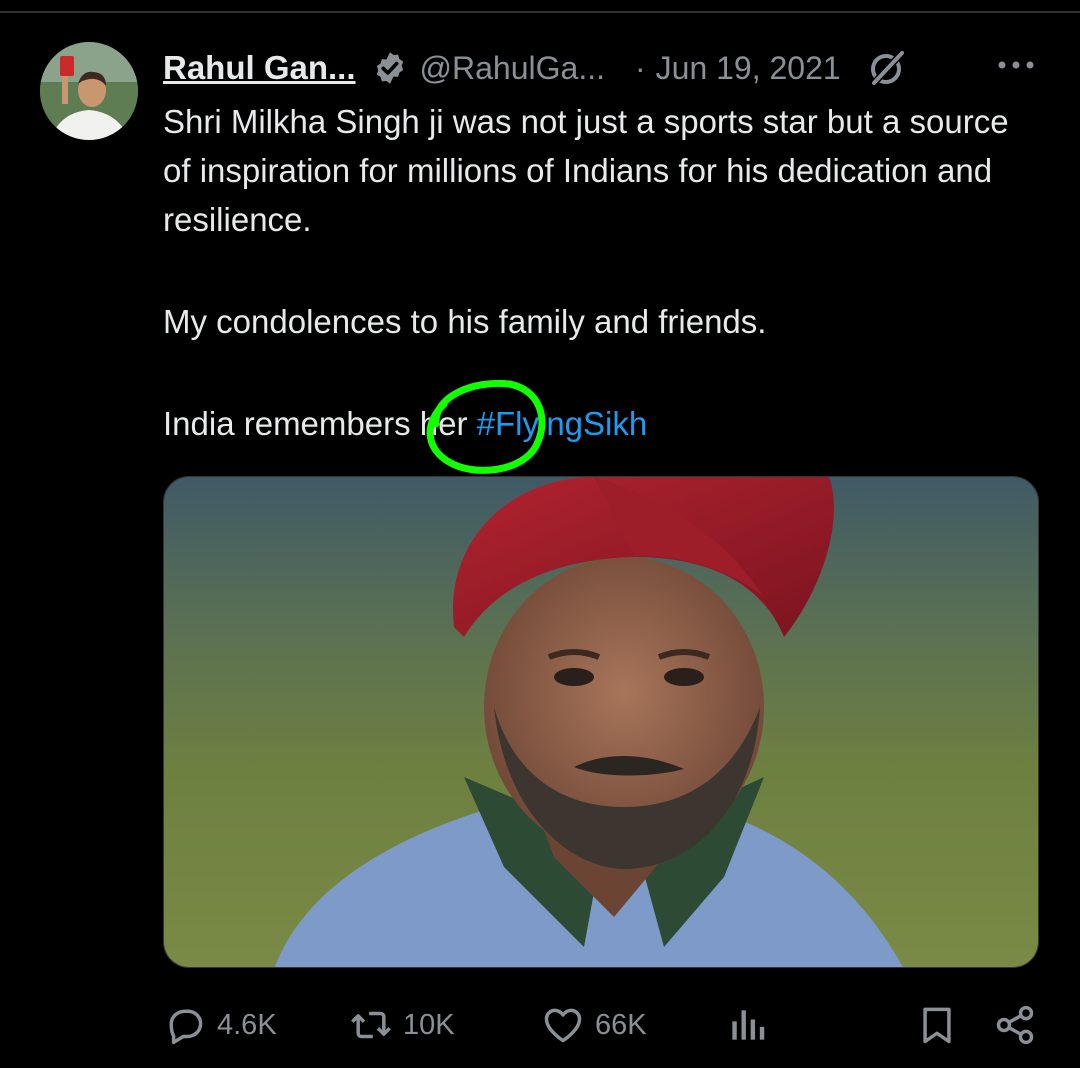 This screenshot has width=1080, height=1068. What do you see at coordinates (1016, 65) in the screenshot?
I see `more-options-icon` at bounding box center [1016, 65].